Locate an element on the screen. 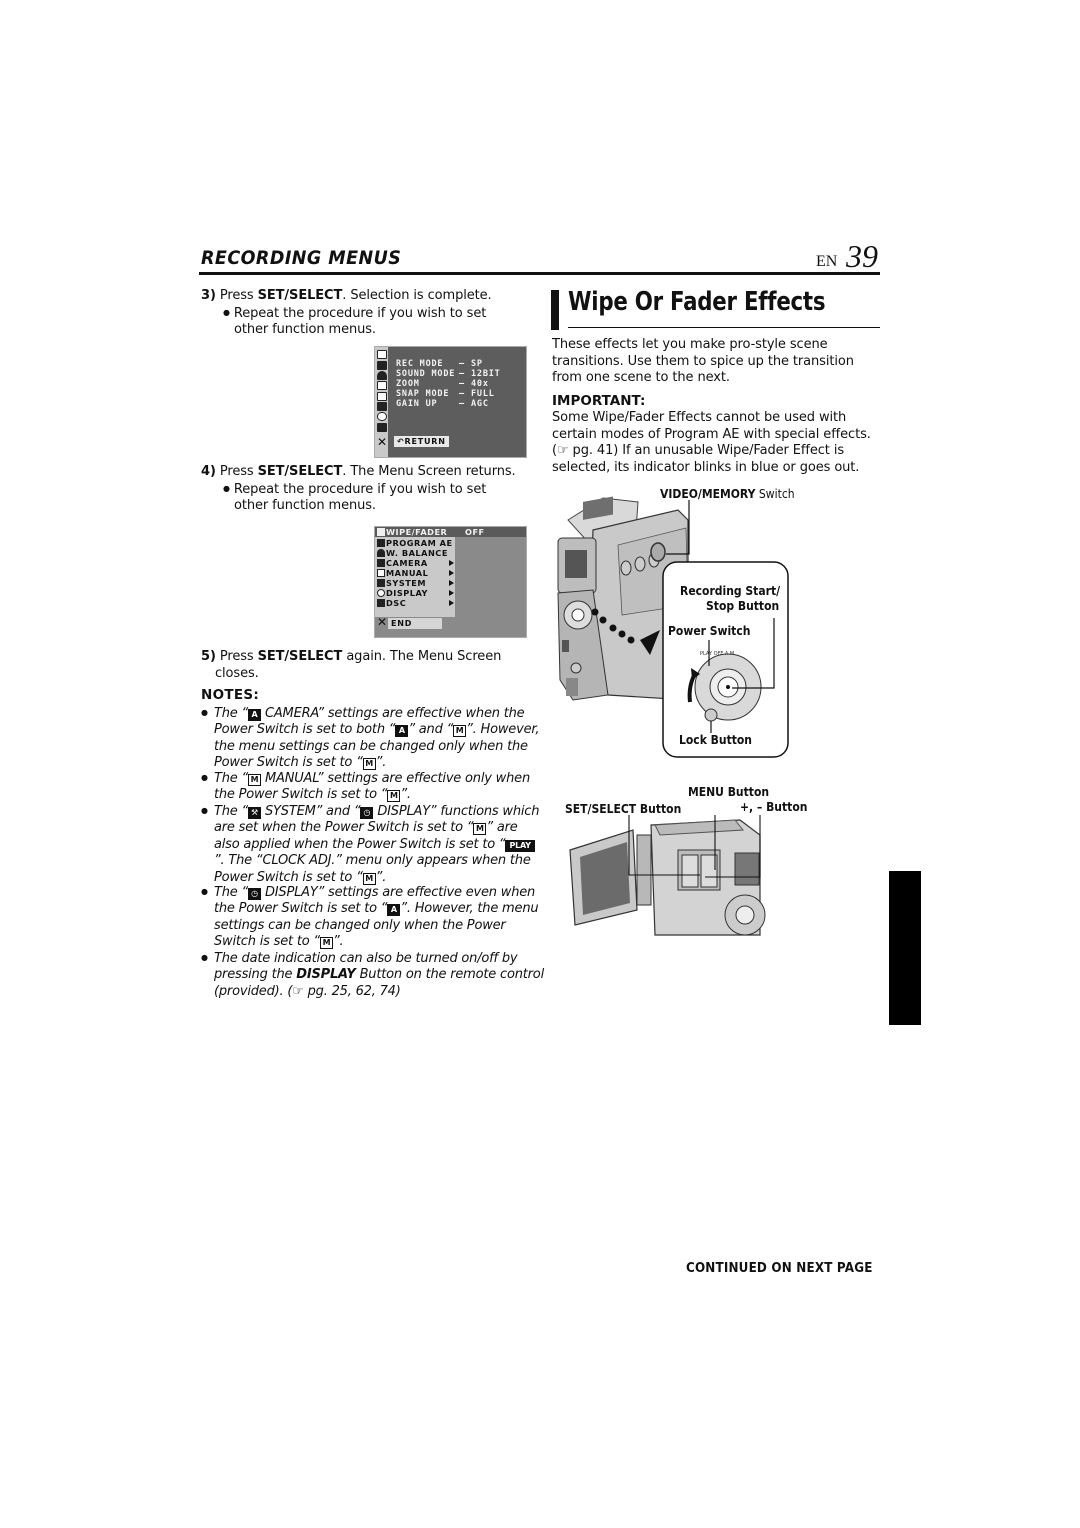 Image resolution: width=1080 pixels, height=1528 pixels. system-icon is located at coordinates (382, 406).